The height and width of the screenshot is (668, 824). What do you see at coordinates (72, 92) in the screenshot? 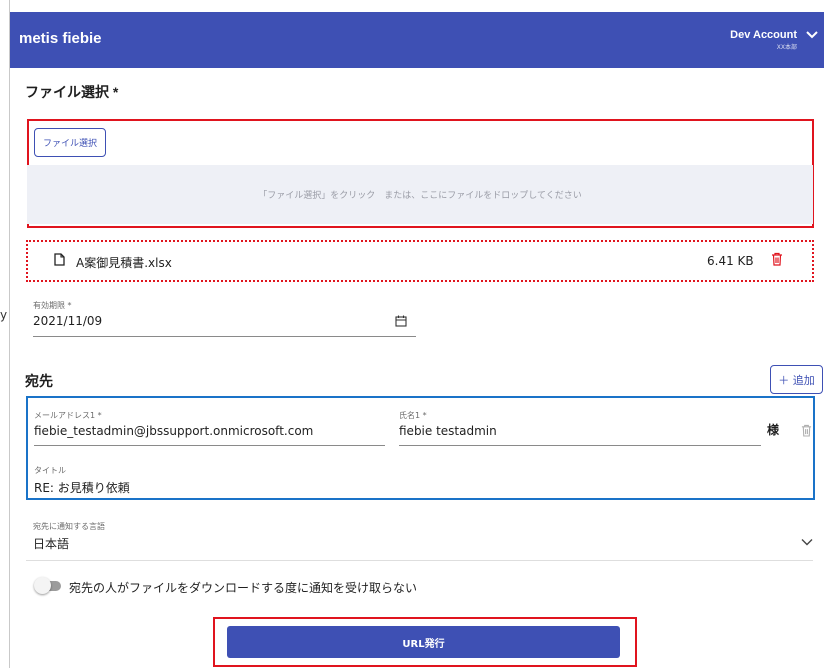
I see `file-section-title: ファイル選択 *` at bounding box center [72, 92].